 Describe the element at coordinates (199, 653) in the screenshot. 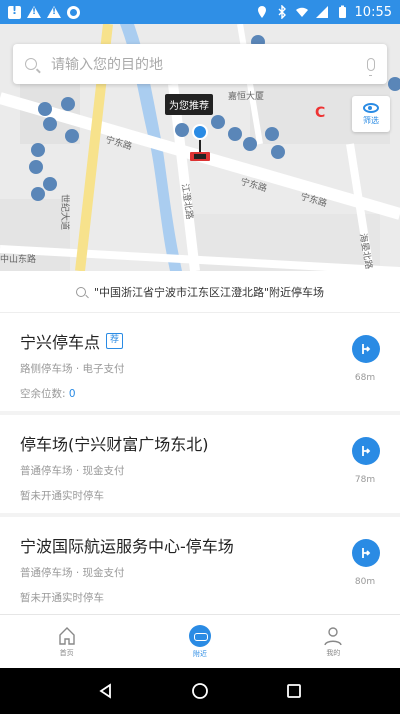

I see `tab-nearby-label: 附近` at that location.